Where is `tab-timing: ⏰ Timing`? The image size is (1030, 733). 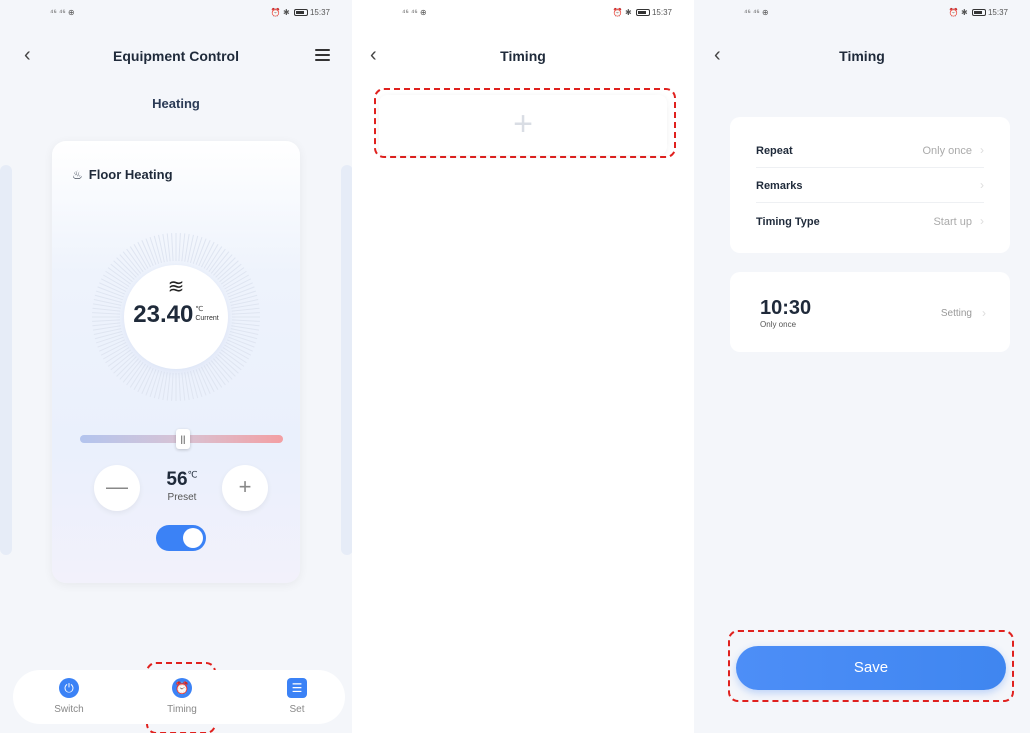 tab-timing: ⏰ Timing is located at coordinates (182, 696).